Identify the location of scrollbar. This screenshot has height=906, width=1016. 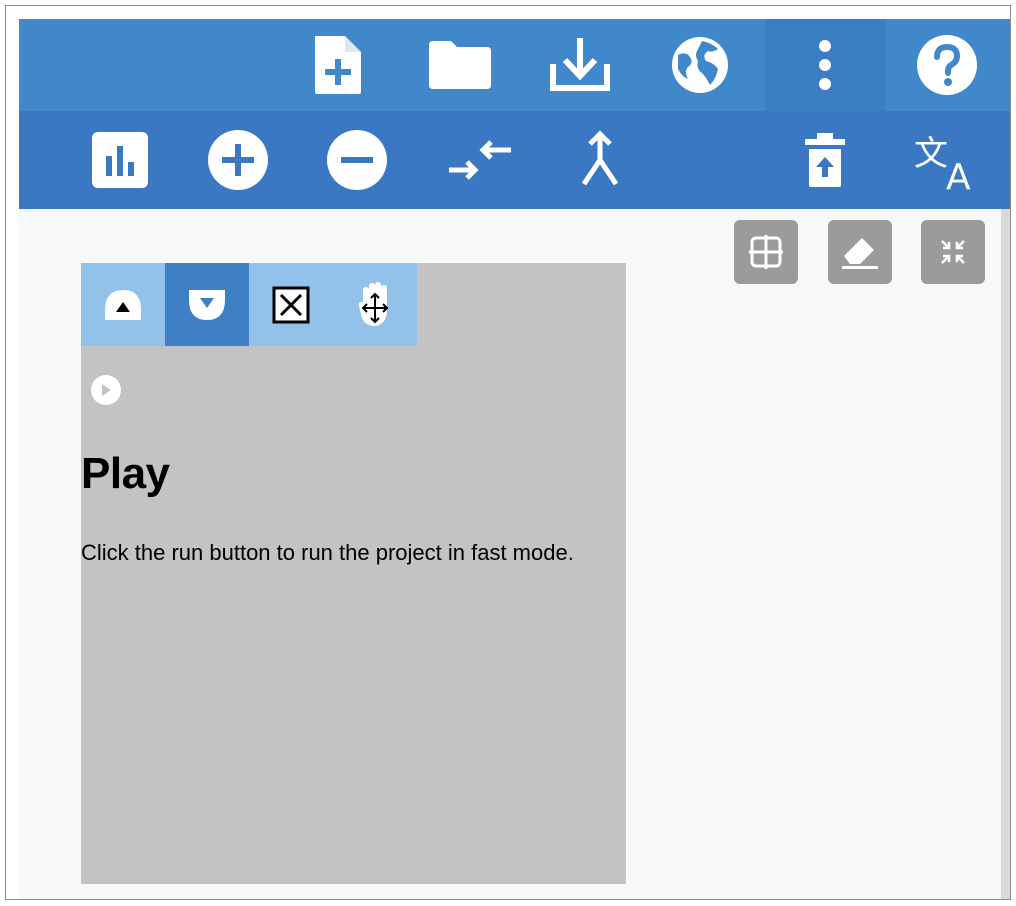
(1005, 554).